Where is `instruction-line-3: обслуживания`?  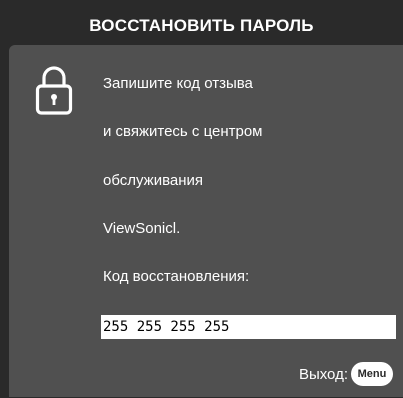
instruction-line-3: обслуживания is located at coordinates (153, 180).